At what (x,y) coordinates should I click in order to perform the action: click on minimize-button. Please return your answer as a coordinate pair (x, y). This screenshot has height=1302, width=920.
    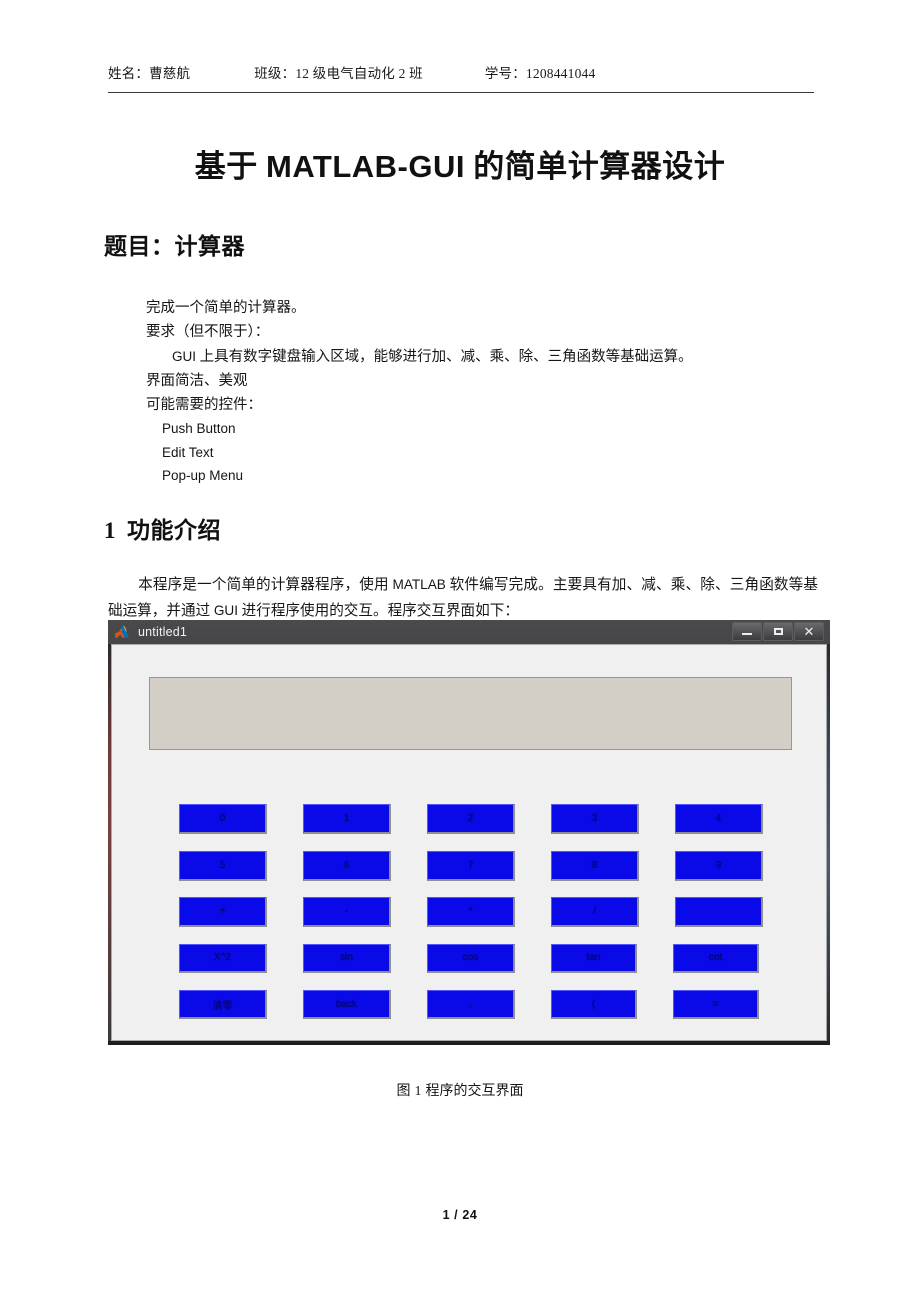
    Looking at the image, I should click on (747, 631).